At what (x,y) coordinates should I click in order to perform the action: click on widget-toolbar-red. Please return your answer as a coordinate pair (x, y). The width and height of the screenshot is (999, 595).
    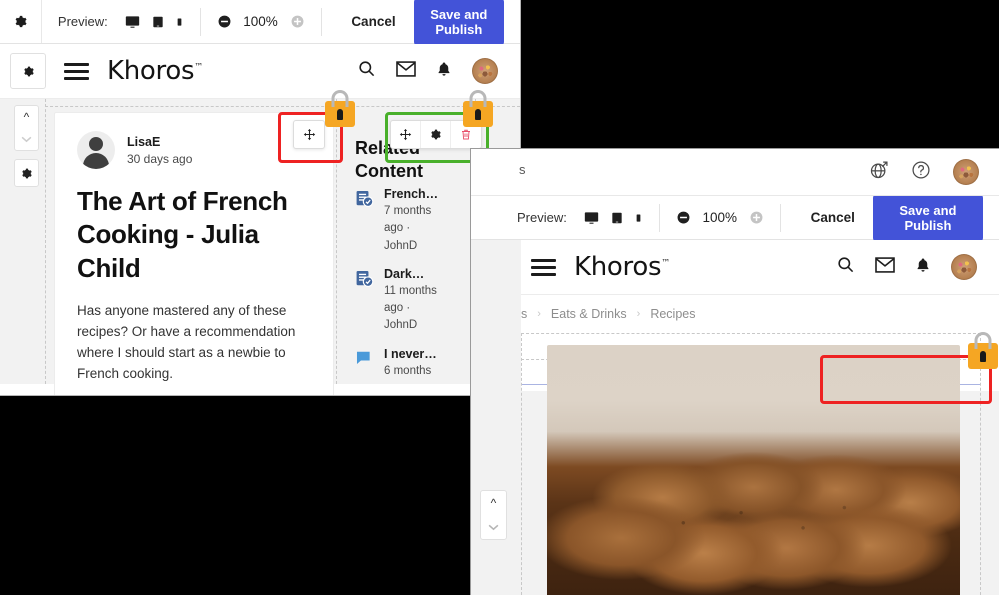
    Looking at the image, I should click on (309, 134).